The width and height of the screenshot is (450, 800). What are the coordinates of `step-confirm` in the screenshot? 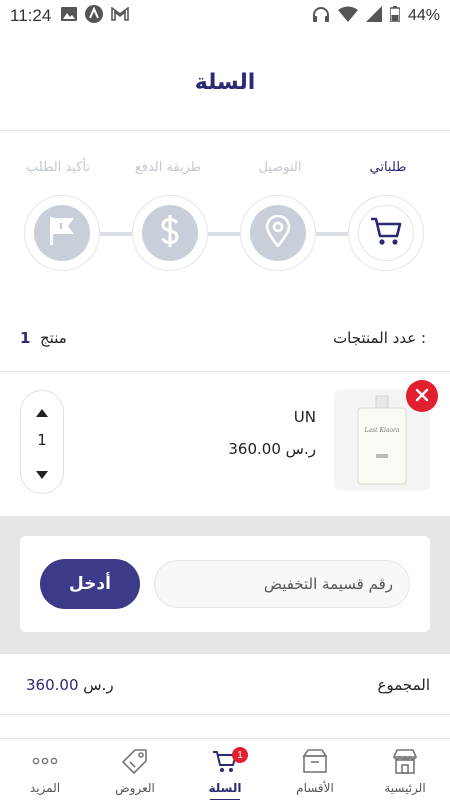 It's located at (62, 233).